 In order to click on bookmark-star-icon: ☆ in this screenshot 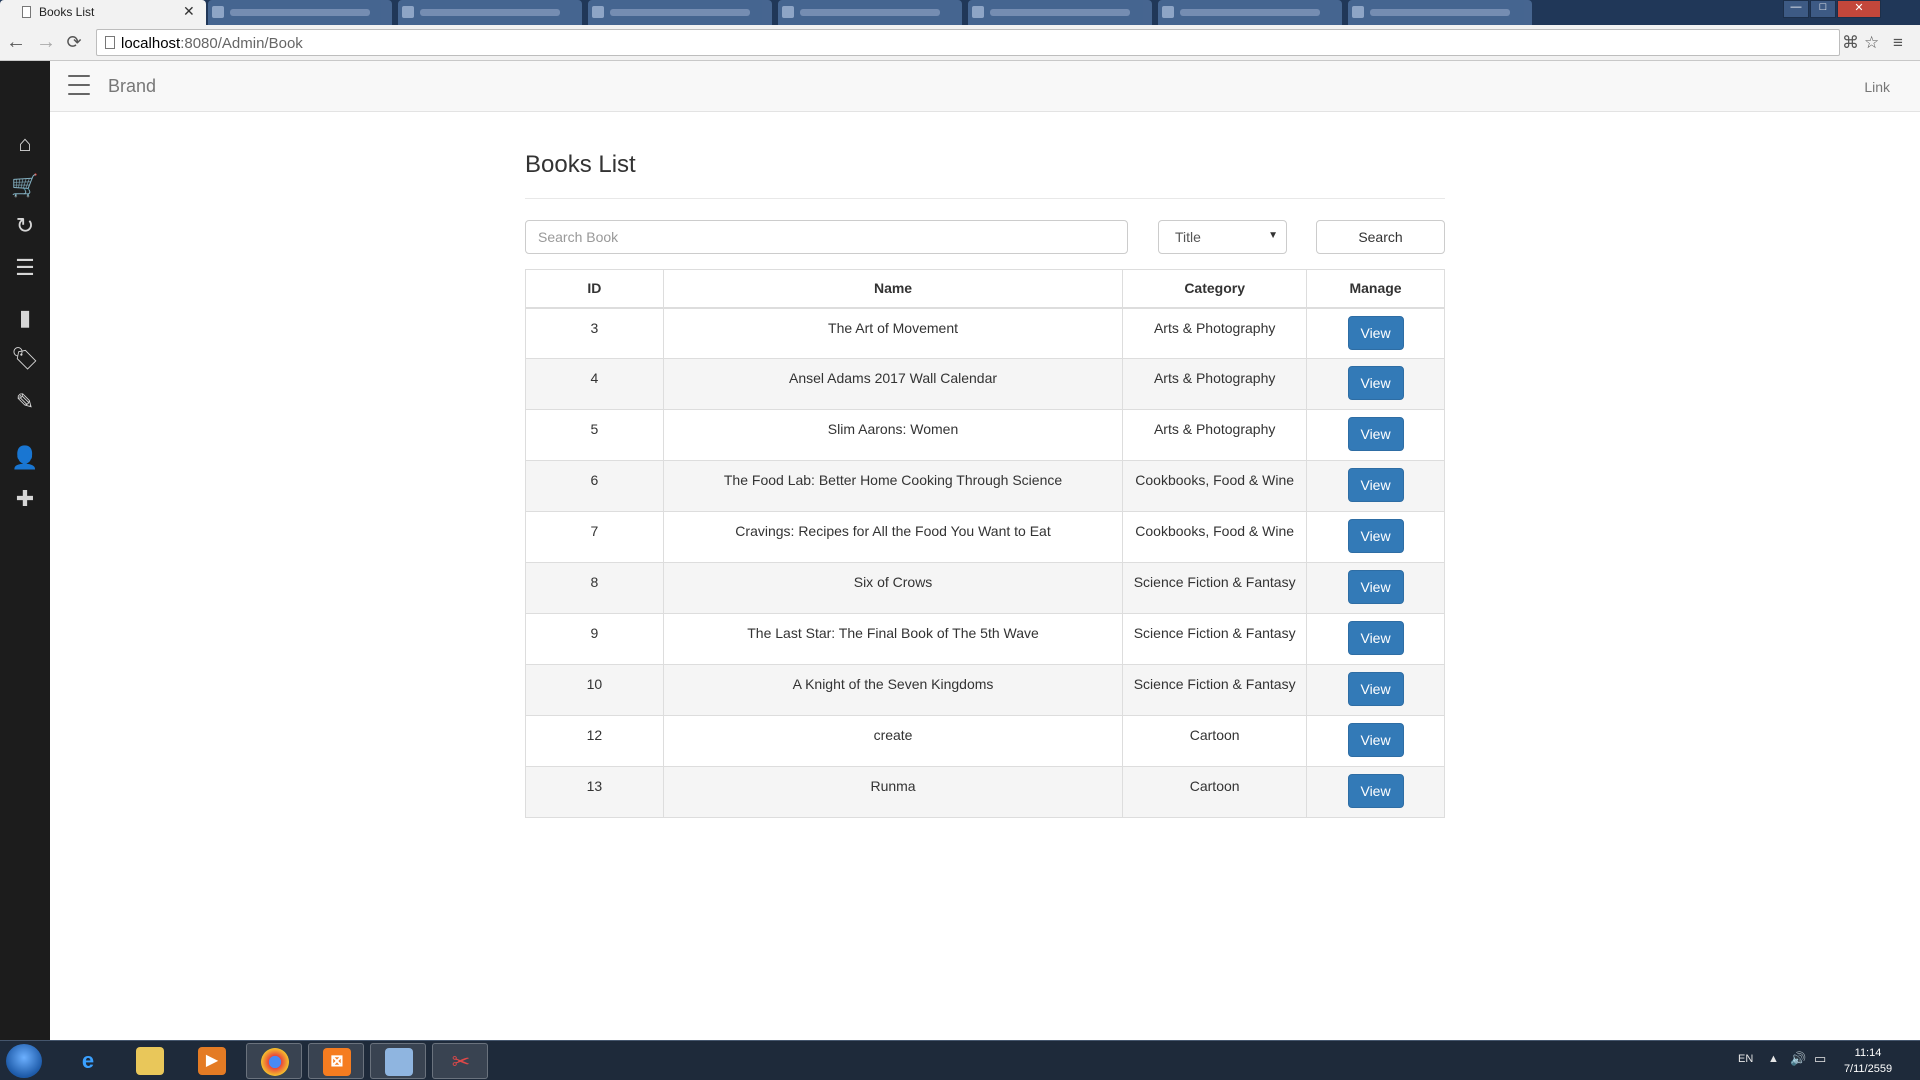, I will do `click(1871, 43)`.